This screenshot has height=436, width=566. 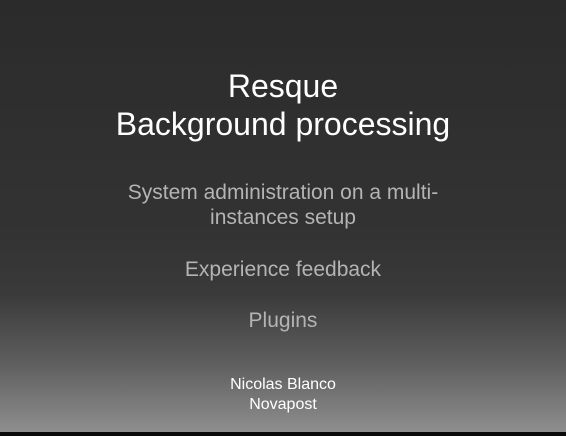 What do you see at coordinates (283, 384) in the screenshot?
I see `author-name: Nicolas Blanco` at bounding box center [283, 384].